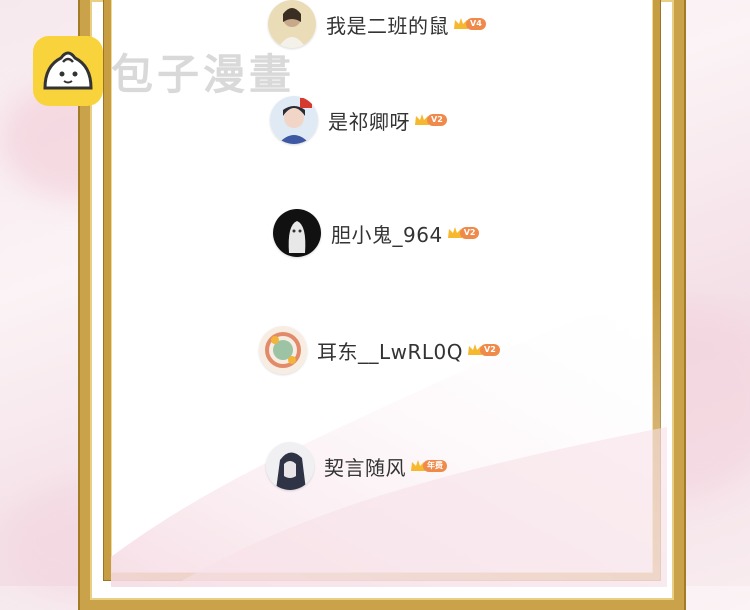  Describe the element at coordinates (297, 233) in the screenshot. I see `avatar-ghost-icon` at that location.